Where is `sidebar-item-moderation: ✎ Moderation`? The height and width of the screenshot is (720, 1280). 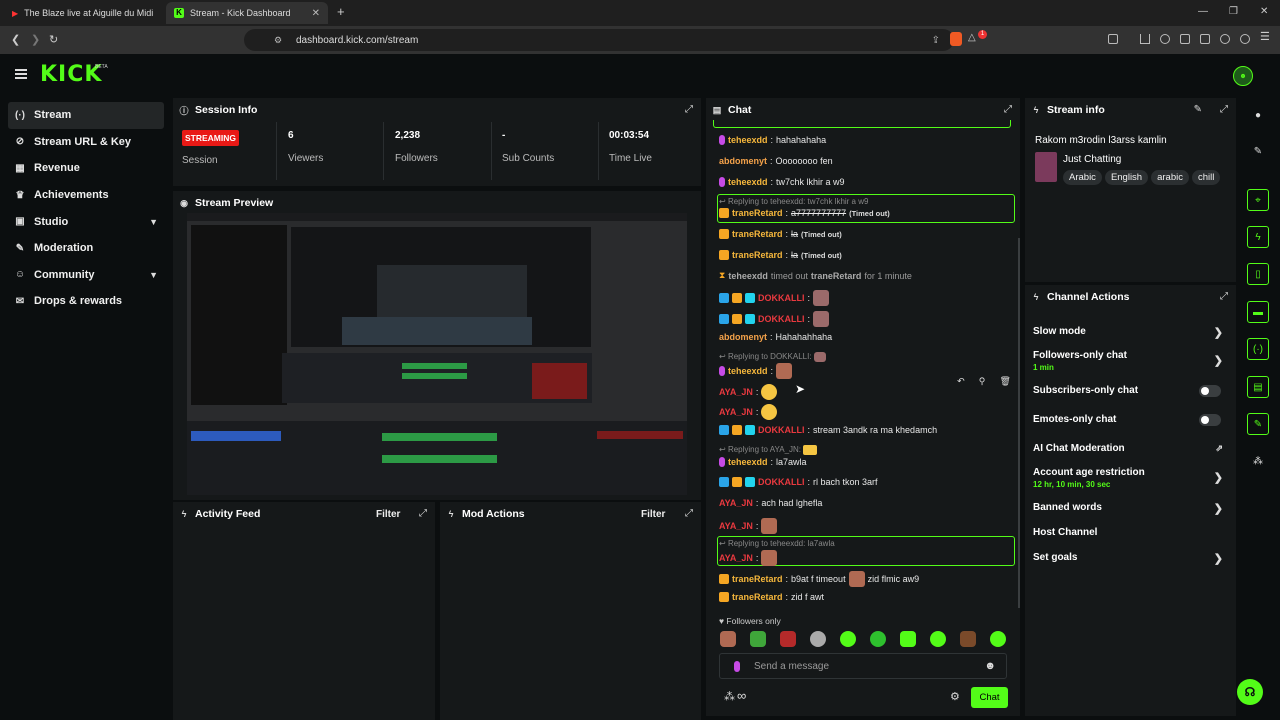
sidebar-item-moderation: ✎ Moderation is located at coordinates (86, 248).